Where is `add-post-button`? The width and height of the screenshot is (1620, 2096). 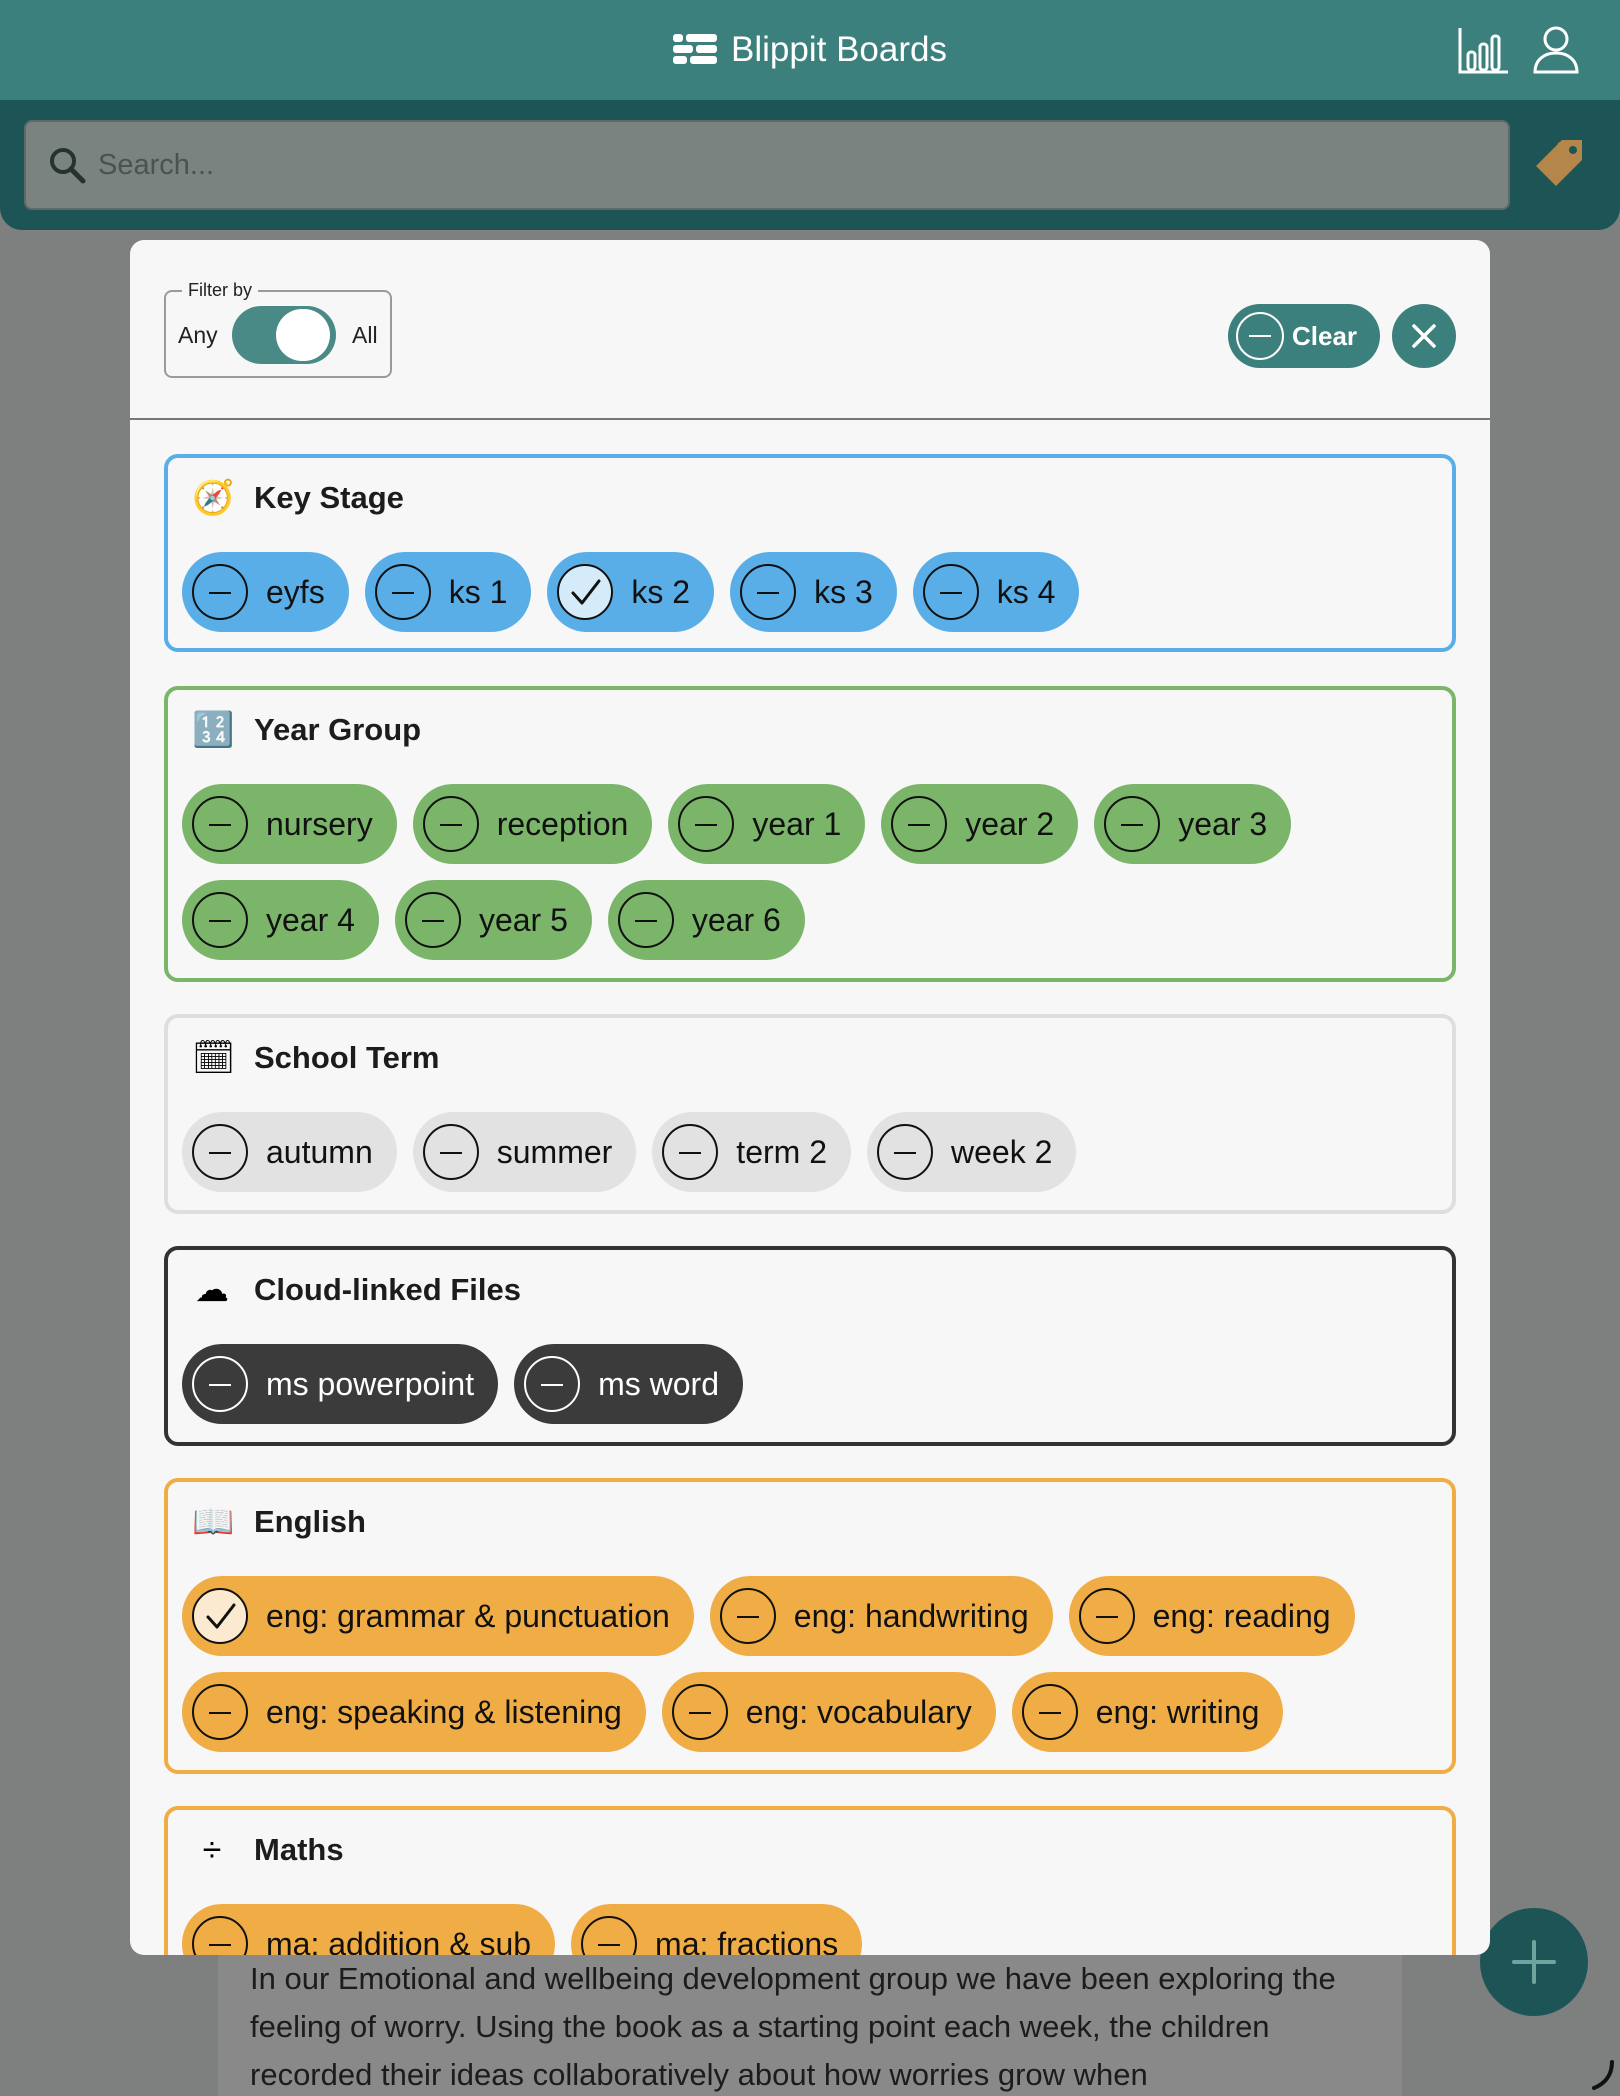 add-post-button is located at coordinates (1534, 1962).